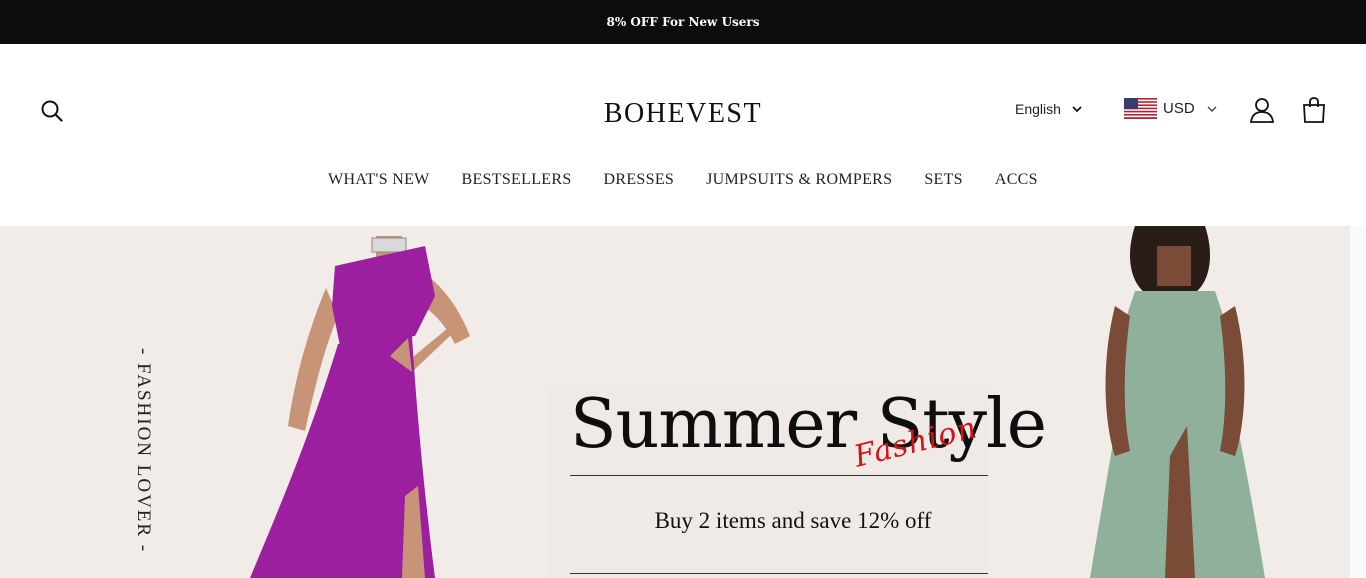 The image size is (1366, 578). Describe the element at coordinates (1358, 402) in the screenshot. I see `page-scrollbar` at that location.